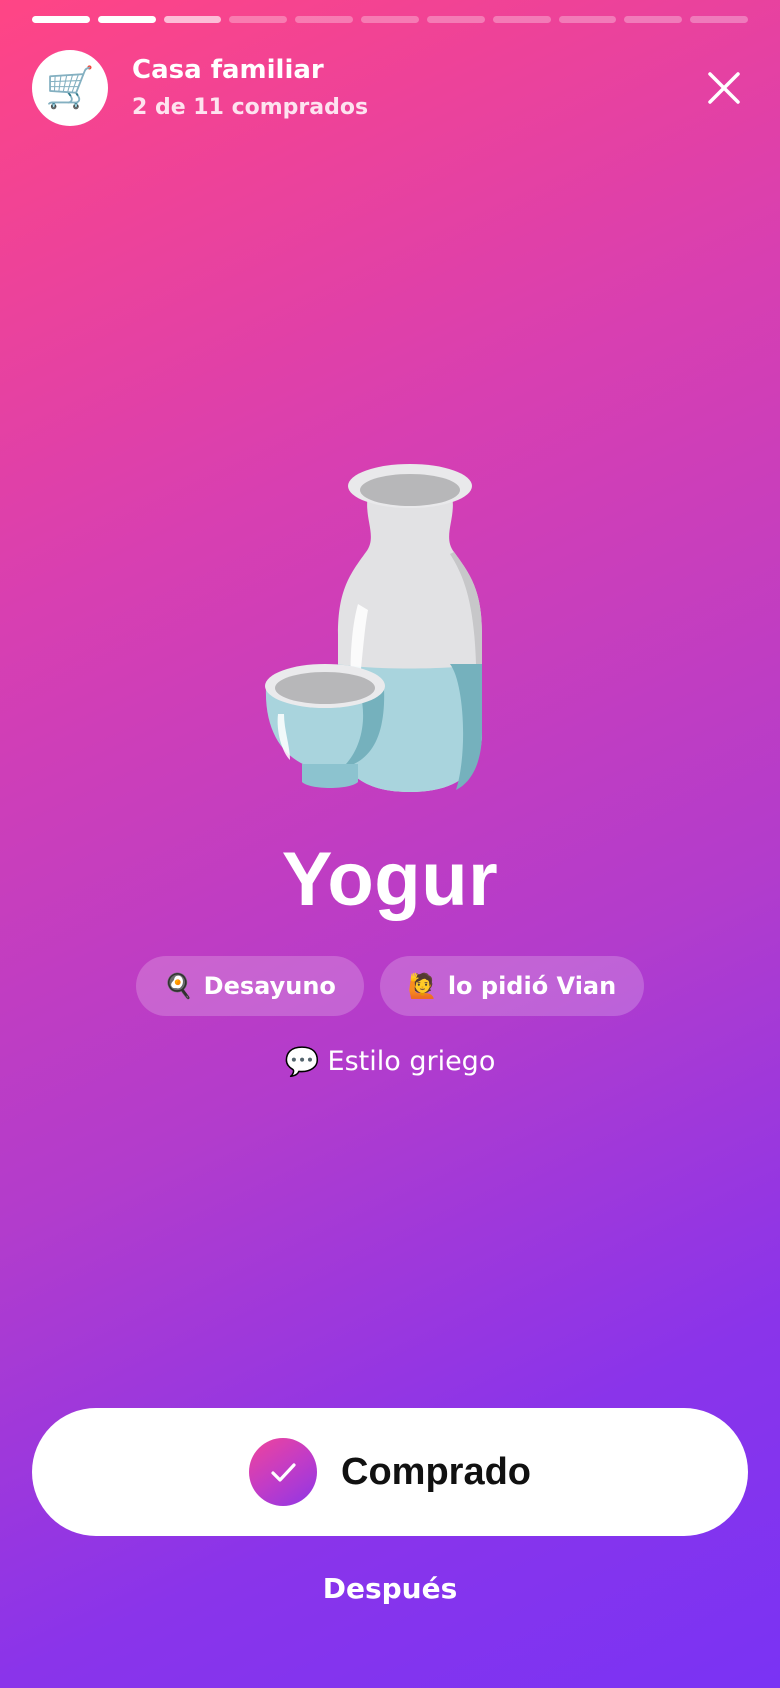 Image resolution: width=780 pixels, height=1688 pixels. I want to click on list-header: 🛒 Casa familiar 2 de 11 comprados, so click(390, 88).